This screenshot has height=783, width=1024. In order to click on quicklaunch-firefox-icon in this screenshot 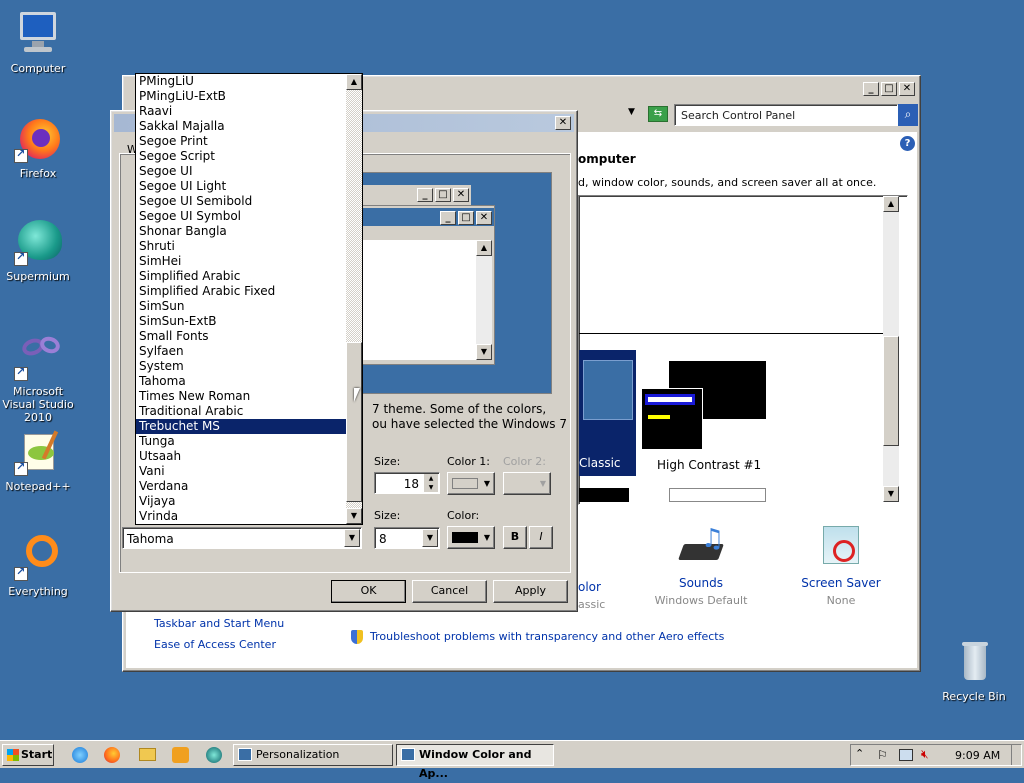, I will do `click(112, 755)`.